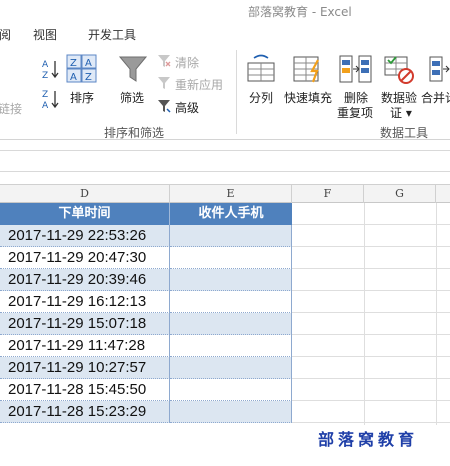  Describe the element at coordinates (51, 99) in the screenshot. I see `sort-z-a-icon: Z A` at that location.